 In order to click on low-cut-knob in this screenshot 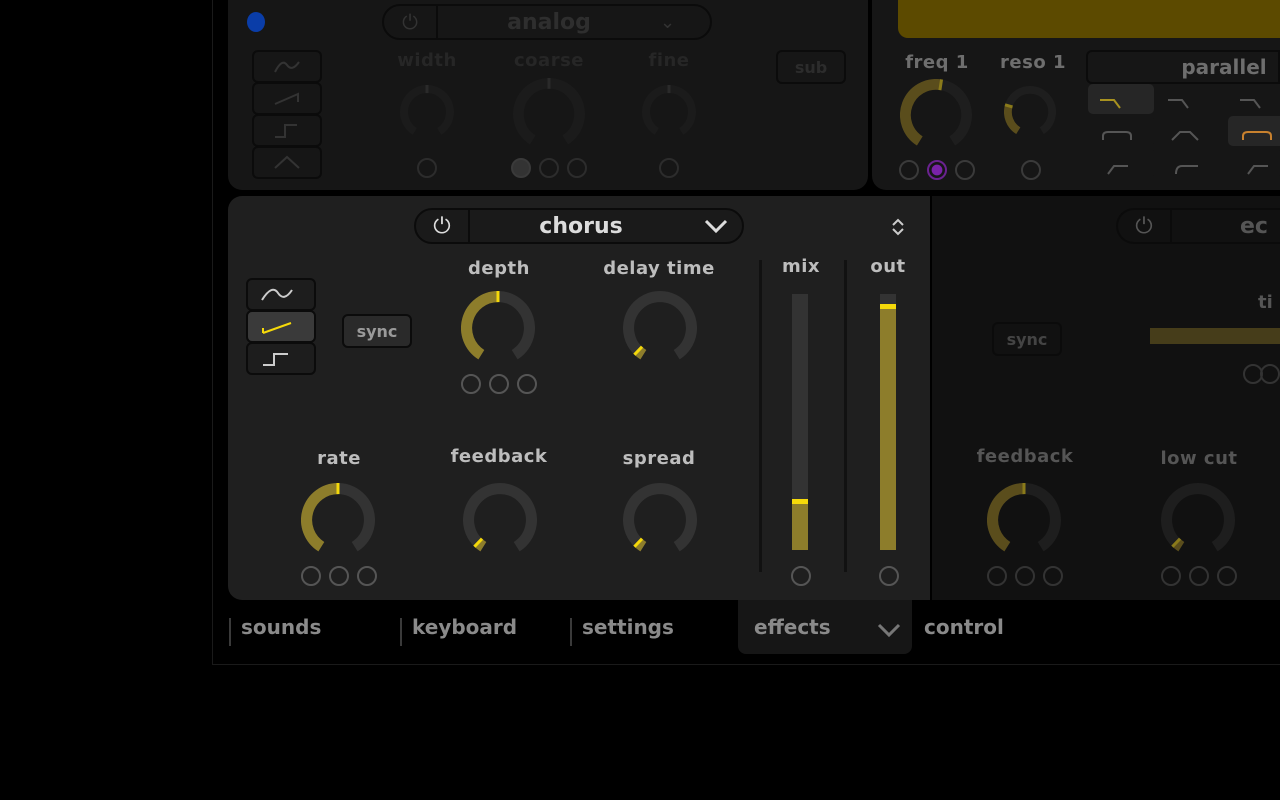, I will do `click(1198, 522)`.